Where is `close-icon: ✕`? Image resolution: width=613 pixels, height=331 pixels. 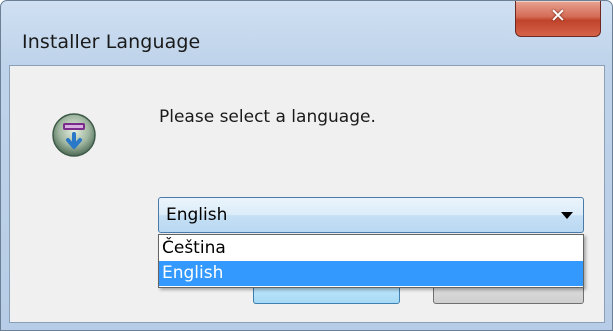 close-icon: ✕ is located at coordinates (558, 16).